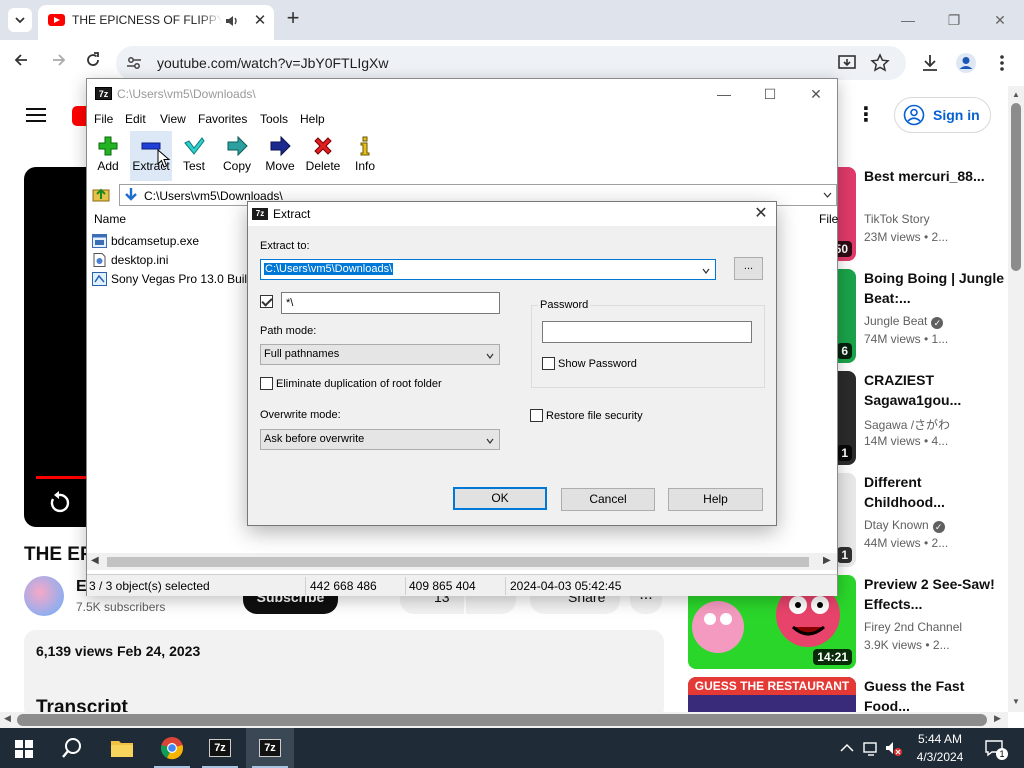 The width and height of the screenshot is (1024, 768). Describe the element at coordinates (135, 119) in the screenshot. I see `menu-edit: Edit` at that location.